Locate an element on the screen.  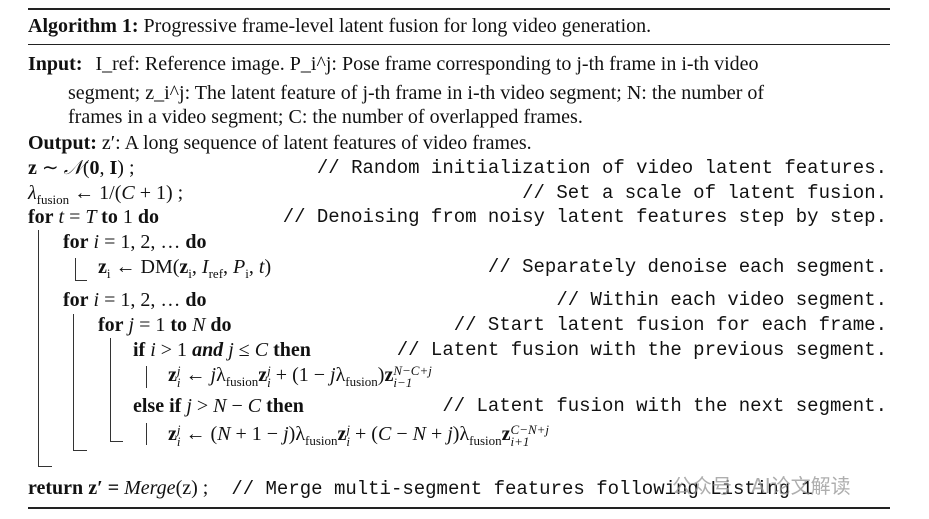
algorithm-line: z ∼ 𝒩(0, I) ; is located at coordinates (81, 168).